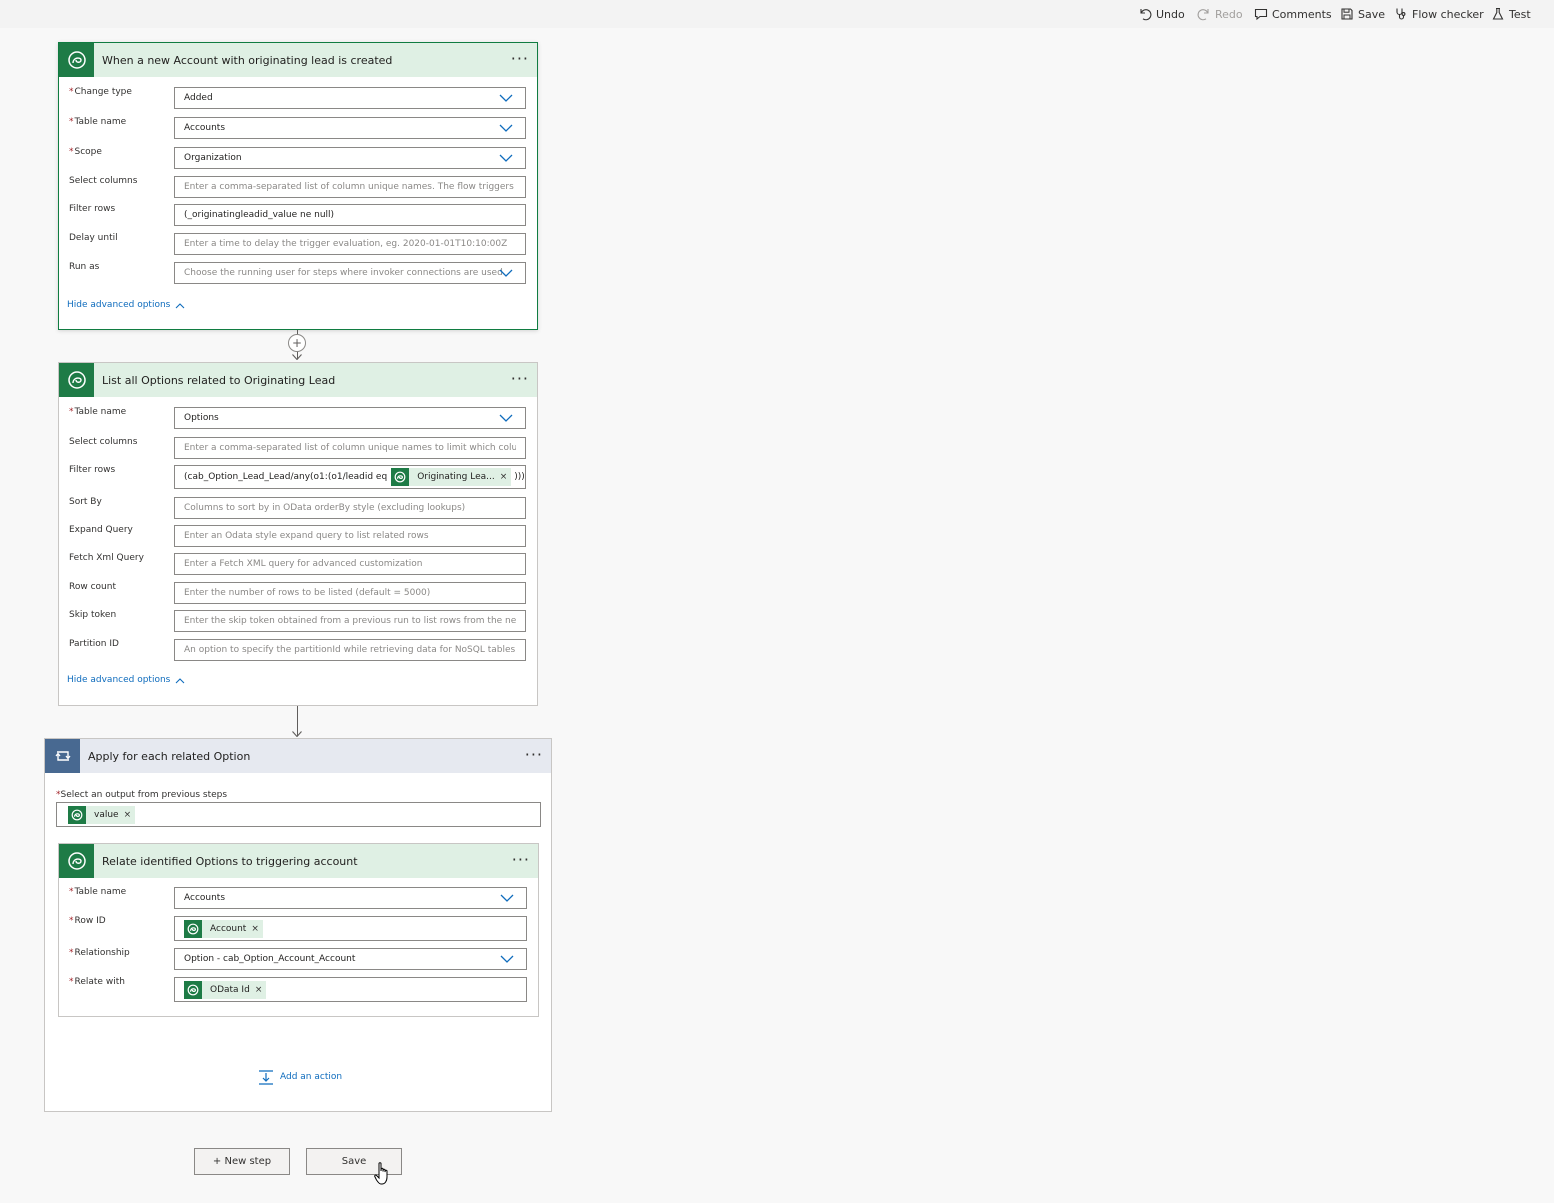  I want to click on scope-dropdown: Organization, so click(350, 158).